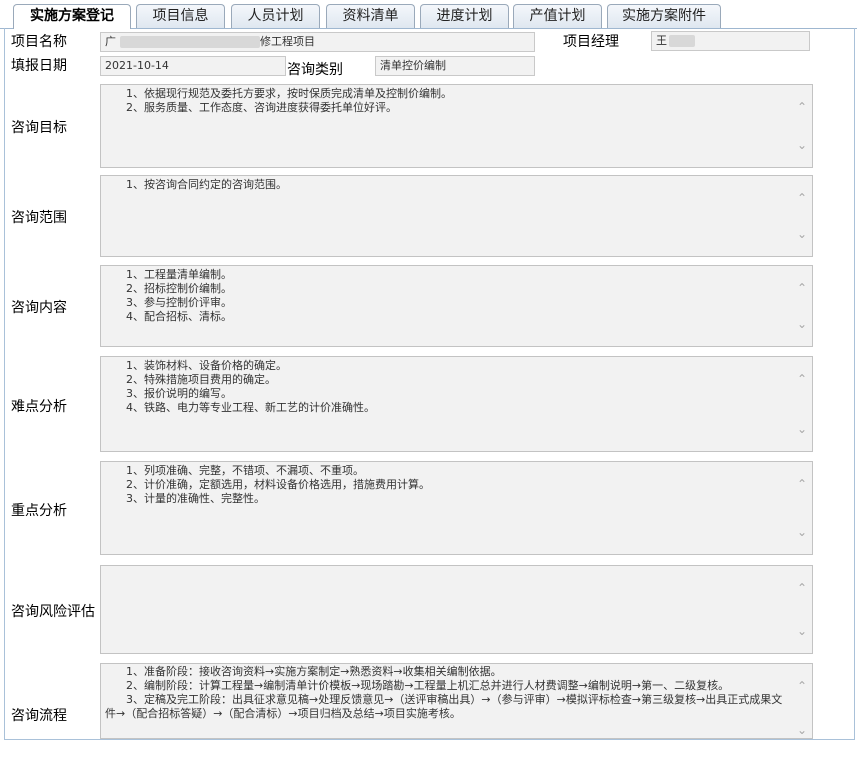 The height and width of the screenshot is (768, 857). I want to click on text-line: 1、装饰材料、设备价格的确定。, so click(196, 365).